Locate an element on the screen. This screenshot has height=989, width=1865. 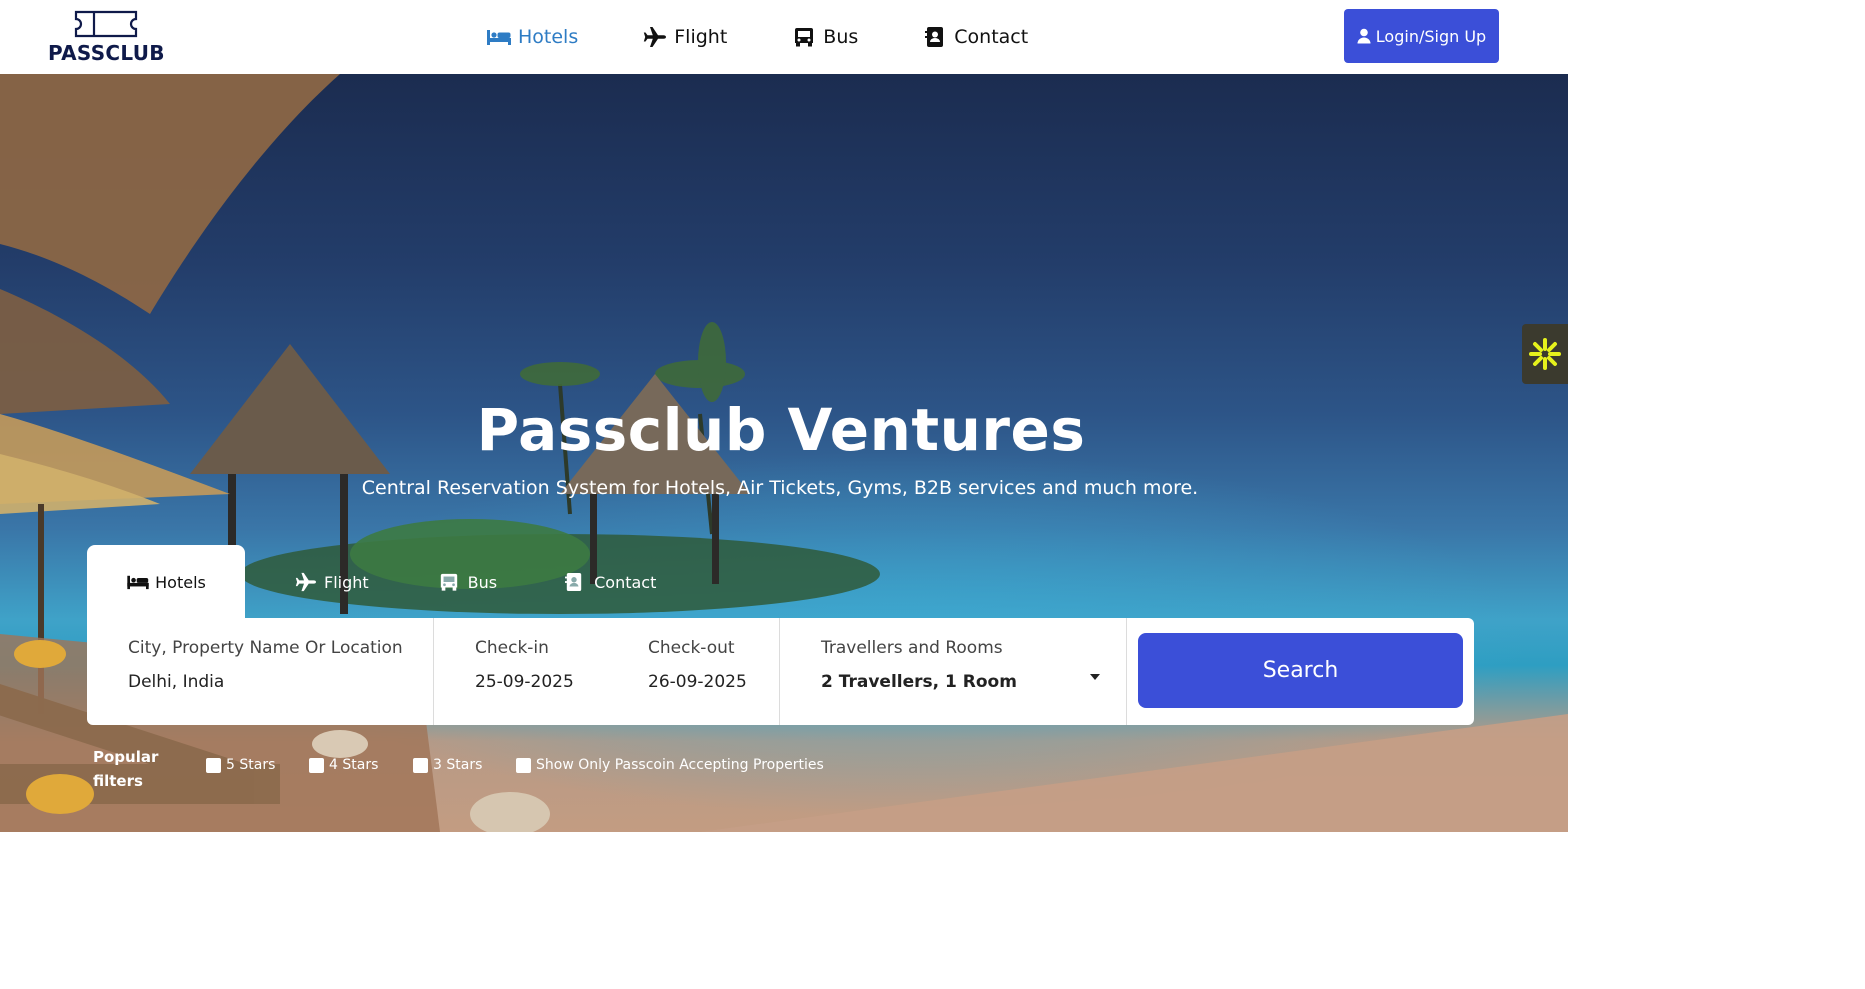
tab-flight-label: Flight is located at coordinates (346, 582).